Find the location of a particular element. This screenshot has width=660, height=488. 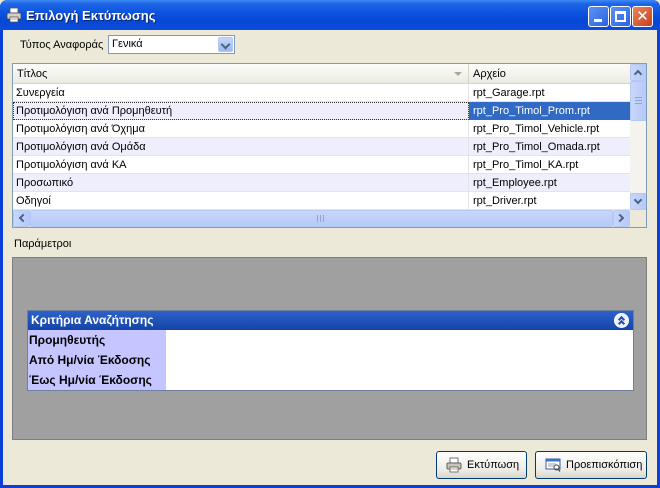

double-chevron-up-icon is located at coordinates (621, 323).